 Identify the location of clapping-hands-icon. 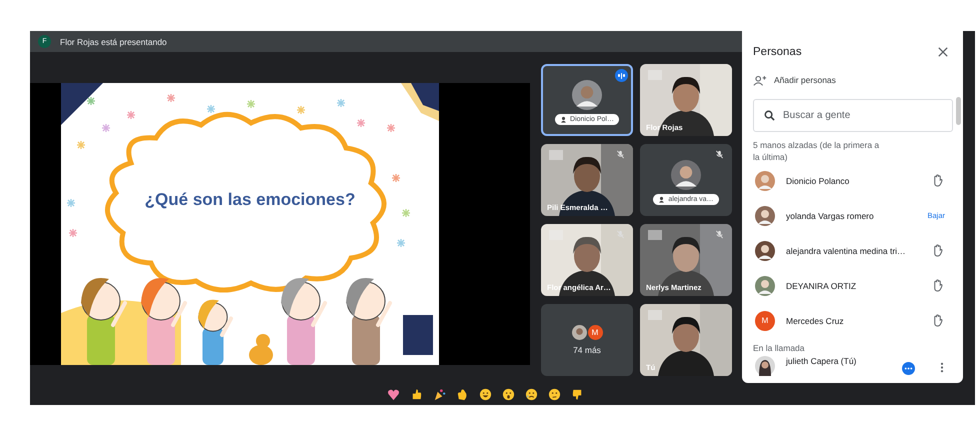
(462, 394).